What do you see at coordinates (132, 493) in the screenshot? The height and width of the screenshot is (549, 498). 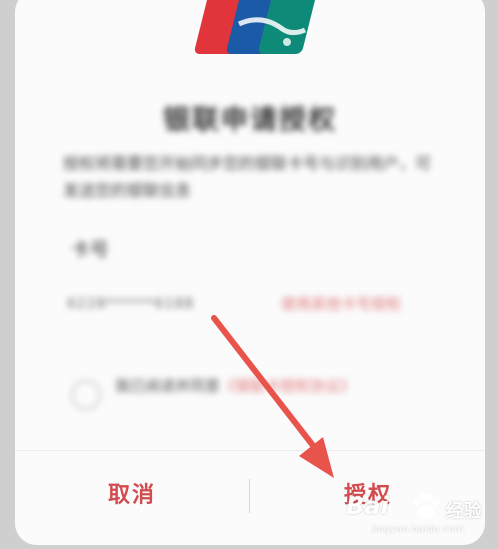 I see `cancel-button: 取消` at bounding box center [132, 493].